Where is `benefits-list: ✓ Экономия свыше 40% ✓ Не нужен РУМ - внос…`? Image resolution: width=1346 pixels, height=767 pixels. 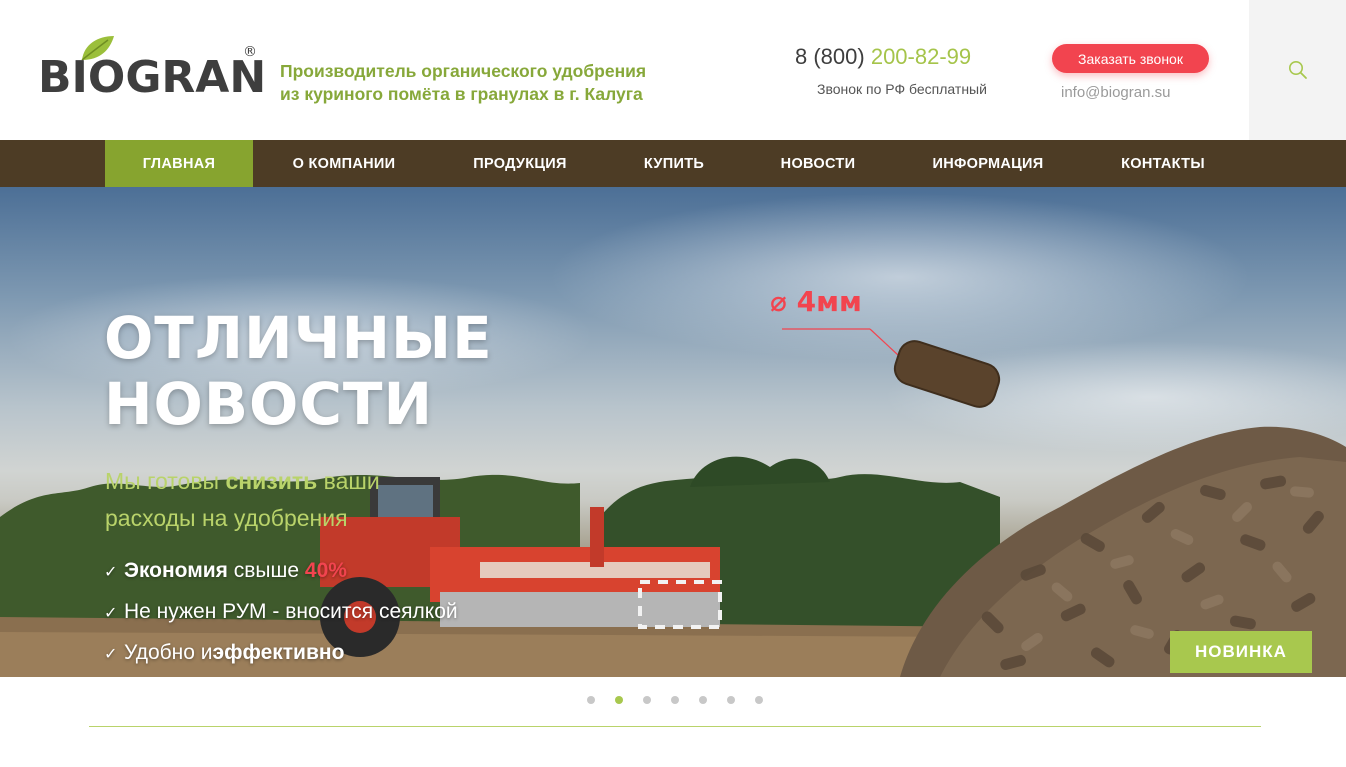 benefits-list: ✓ Экономия свыше 40% ✓ Не нужен РУМ - внос… is located at coordinates (281, 616).